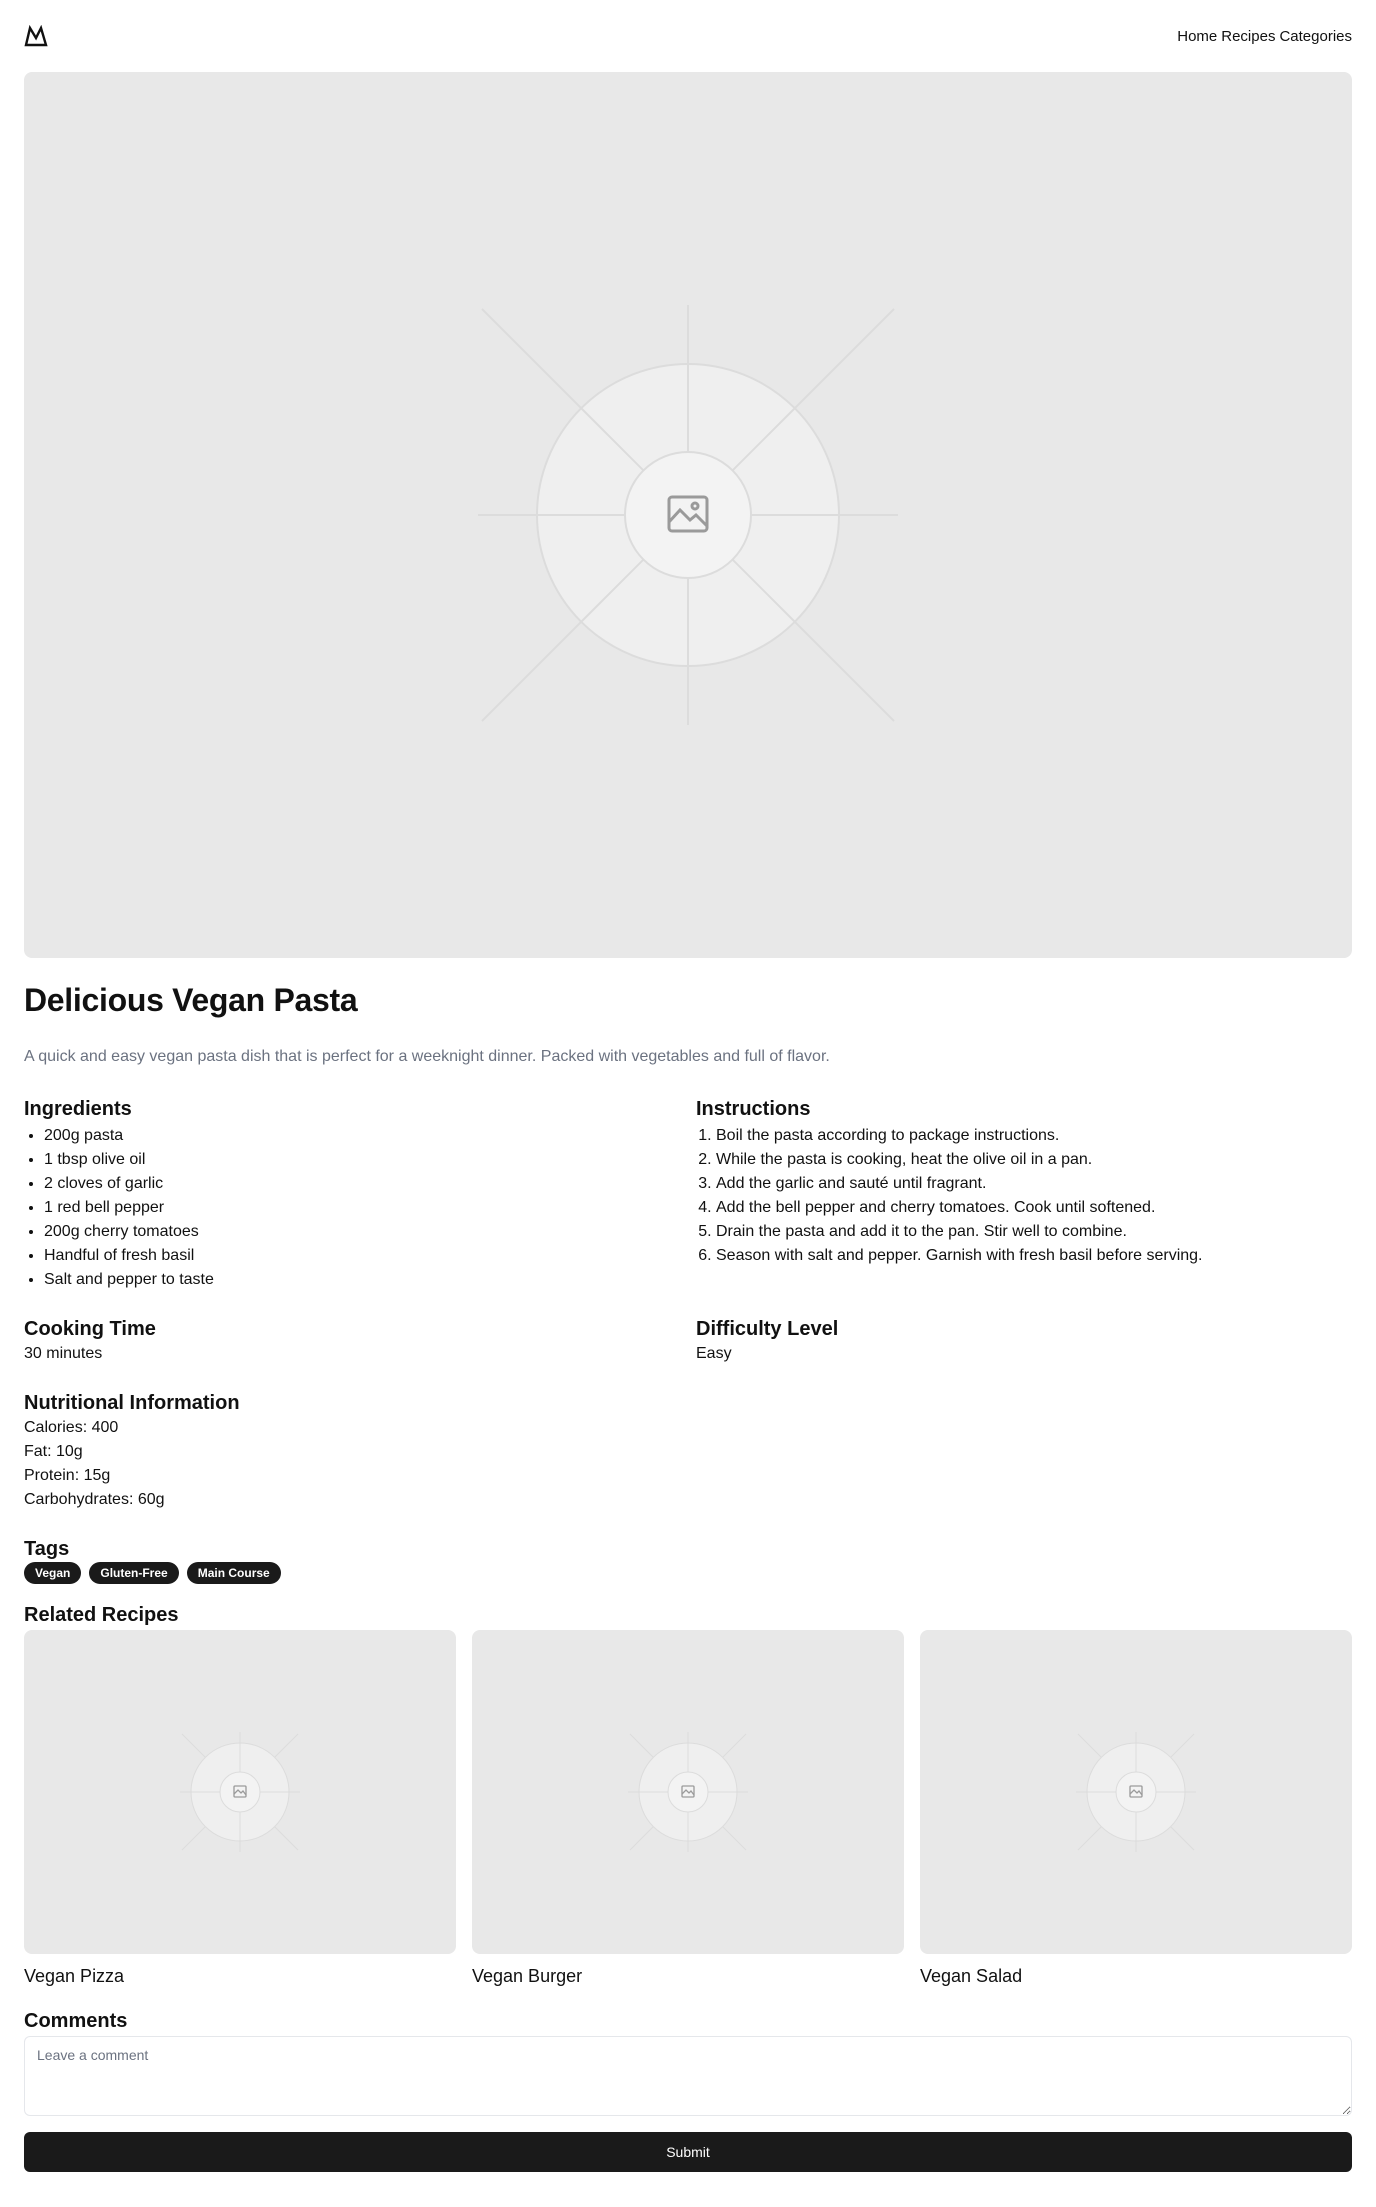 This screenshot has height=2207, width=1376. What do you see at coordinates (753, 1109) in the screenshot?
I see `instructions-heading: Instructions` at bounding box center [753, 1109].